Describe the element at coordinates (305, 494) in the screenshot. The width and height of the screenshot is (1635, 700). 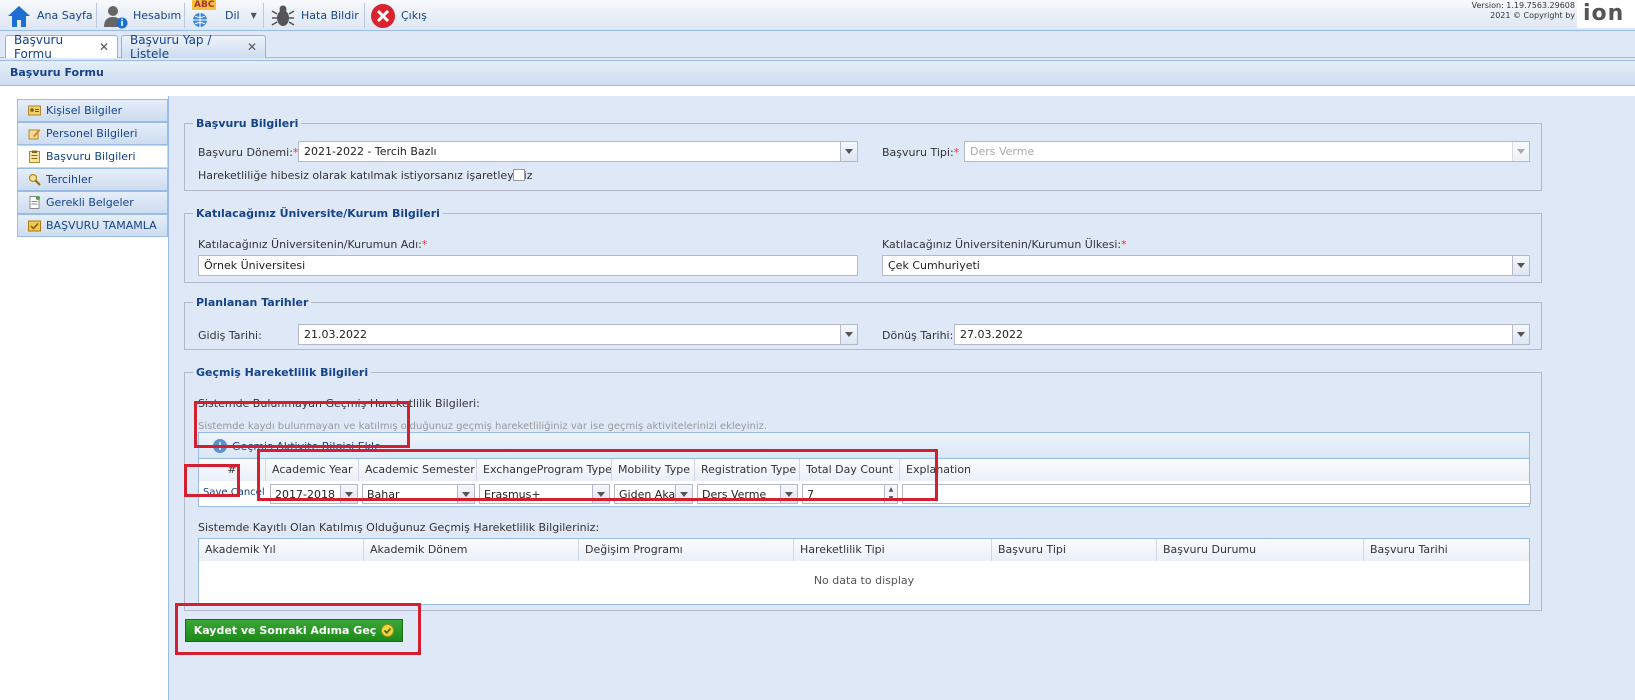
I see `select-value: 2017-2018` at that location.